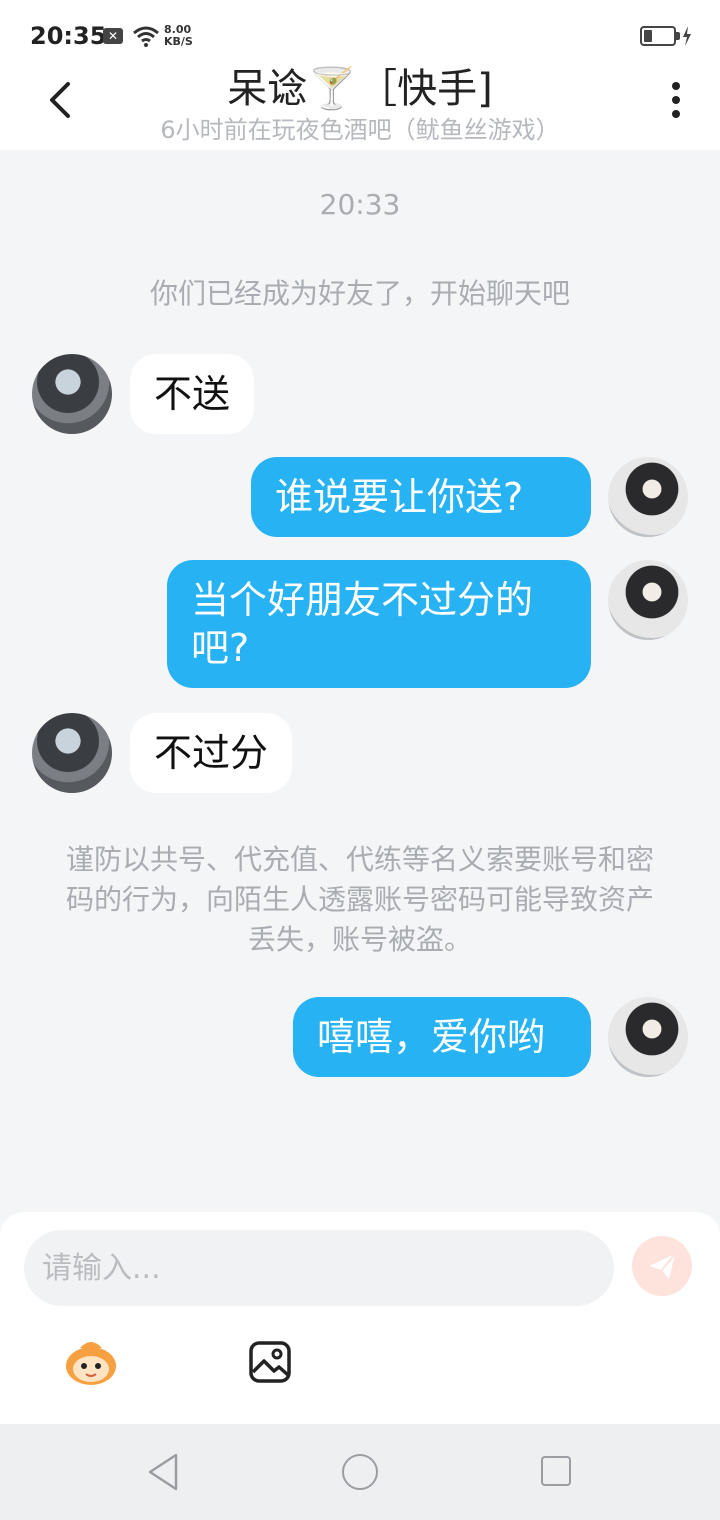 The image size is (720, 1520). Describe the element at coordinates (68, 36) in the screenshot. I see `status-time: 20:35` at that location.